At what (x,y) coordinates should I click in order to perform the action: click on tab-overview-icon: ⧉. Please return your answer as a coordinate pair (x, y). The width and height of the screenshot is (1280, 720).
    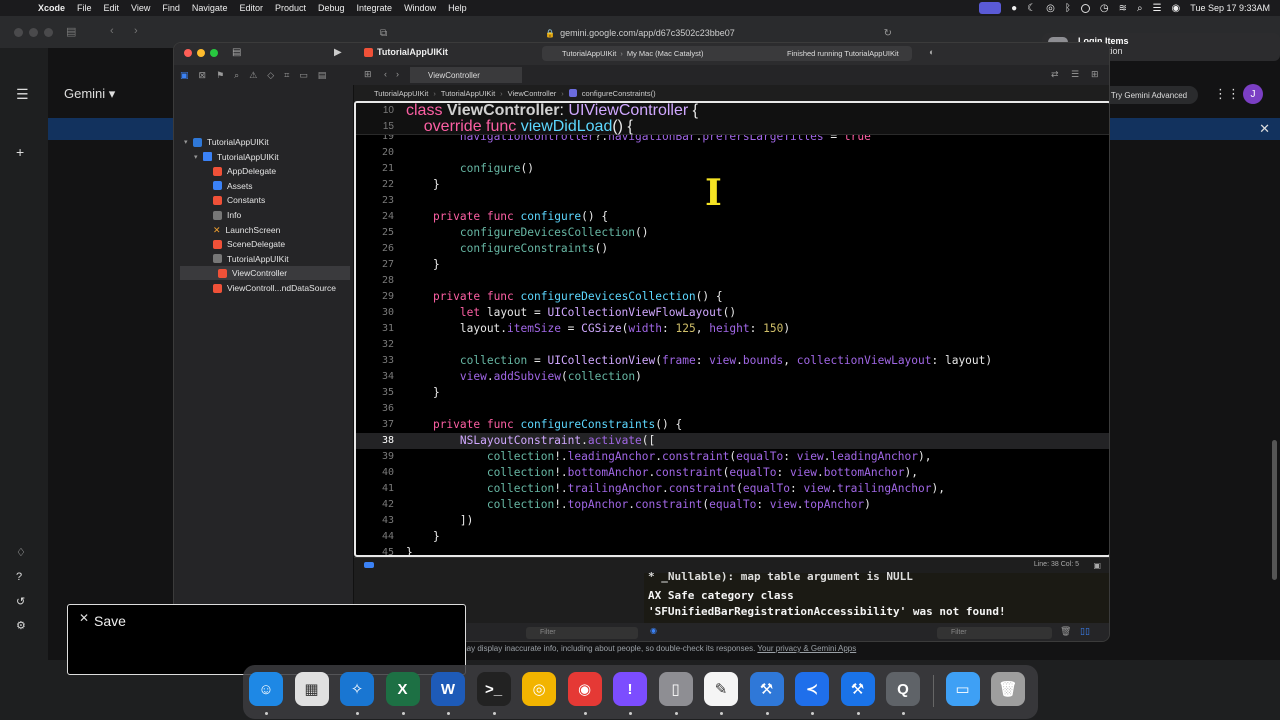
    Looking at the image, I should click on (383, 33).